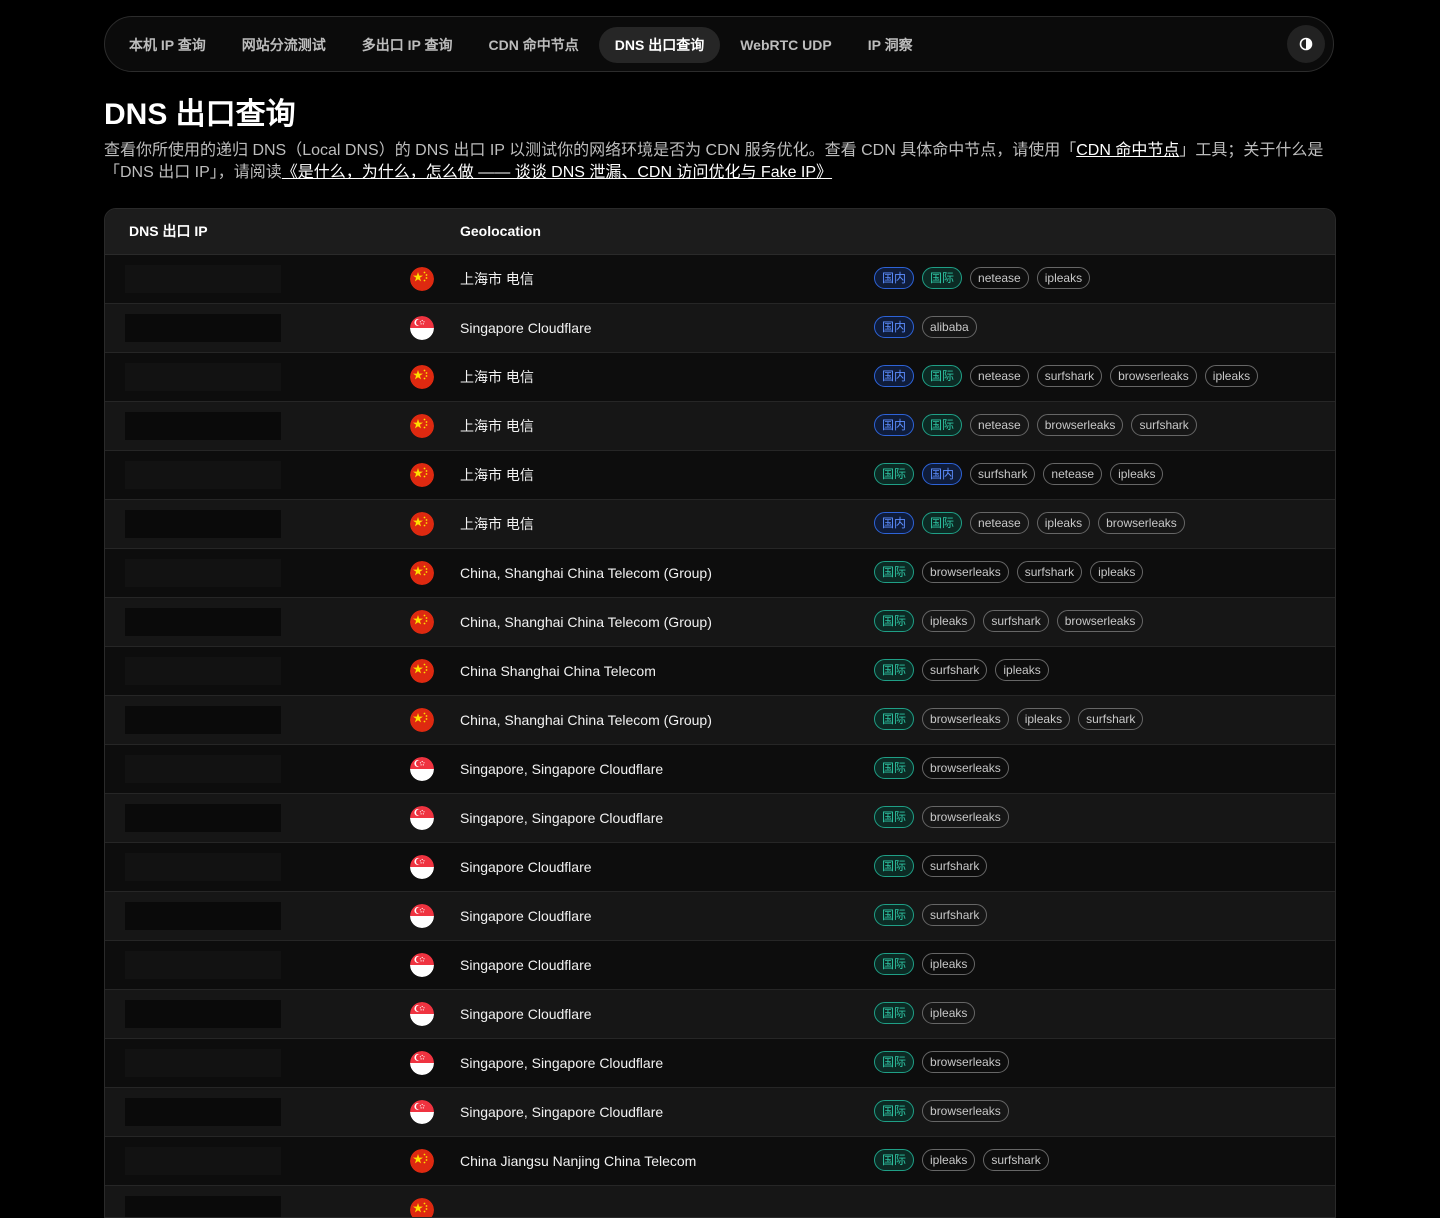  What do you see at coordinates (720, 328) in the screenshot?
I see `table-row: Singapore Cloudflare 国内 alibaba` at bounding box center [720, 328].